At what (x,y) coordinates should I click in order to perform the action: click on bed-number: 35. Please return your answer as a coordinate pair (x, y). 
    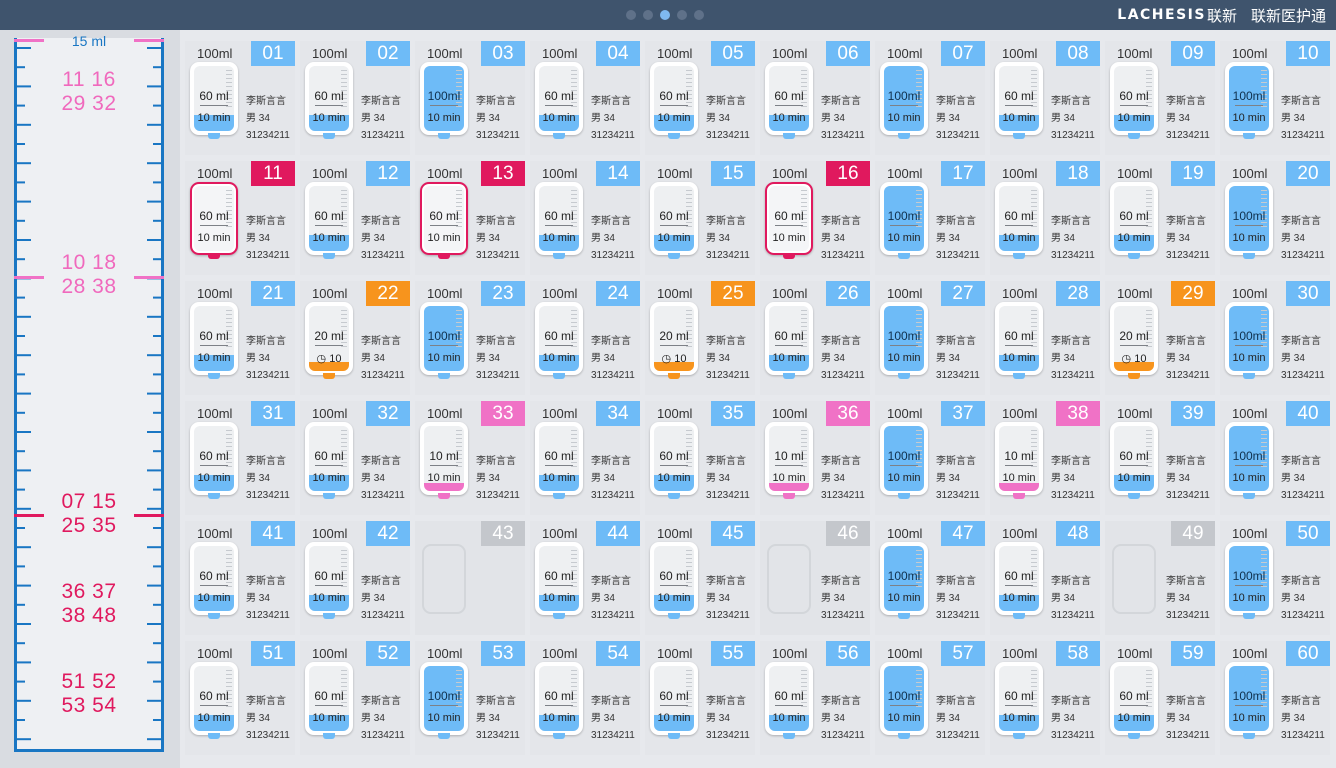
    Looking at the image, I should click on (733, 413).